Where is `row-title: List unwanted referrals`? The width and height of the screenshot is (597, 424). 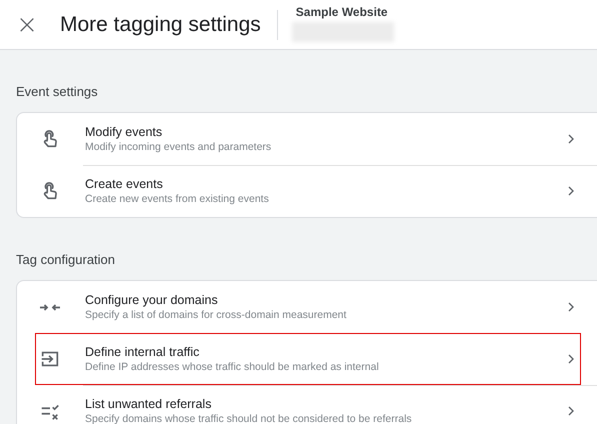
row-title: List unwanted referrals is located at coordinates (148, 404).